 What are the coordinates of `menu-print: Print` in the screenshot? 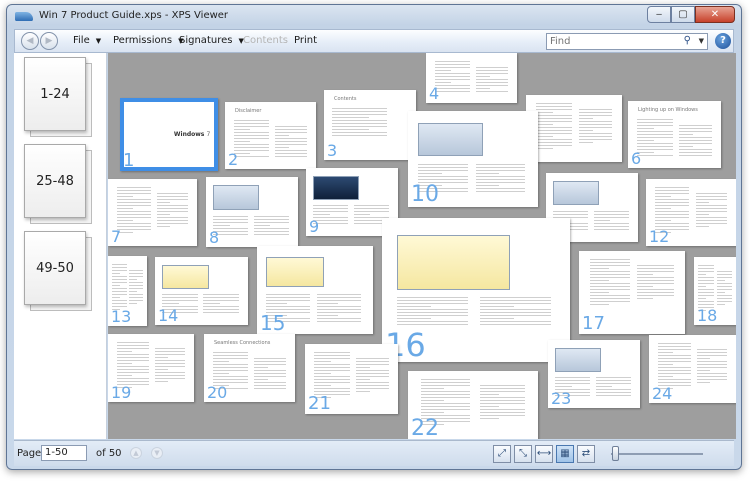 It's located at (305, 41).